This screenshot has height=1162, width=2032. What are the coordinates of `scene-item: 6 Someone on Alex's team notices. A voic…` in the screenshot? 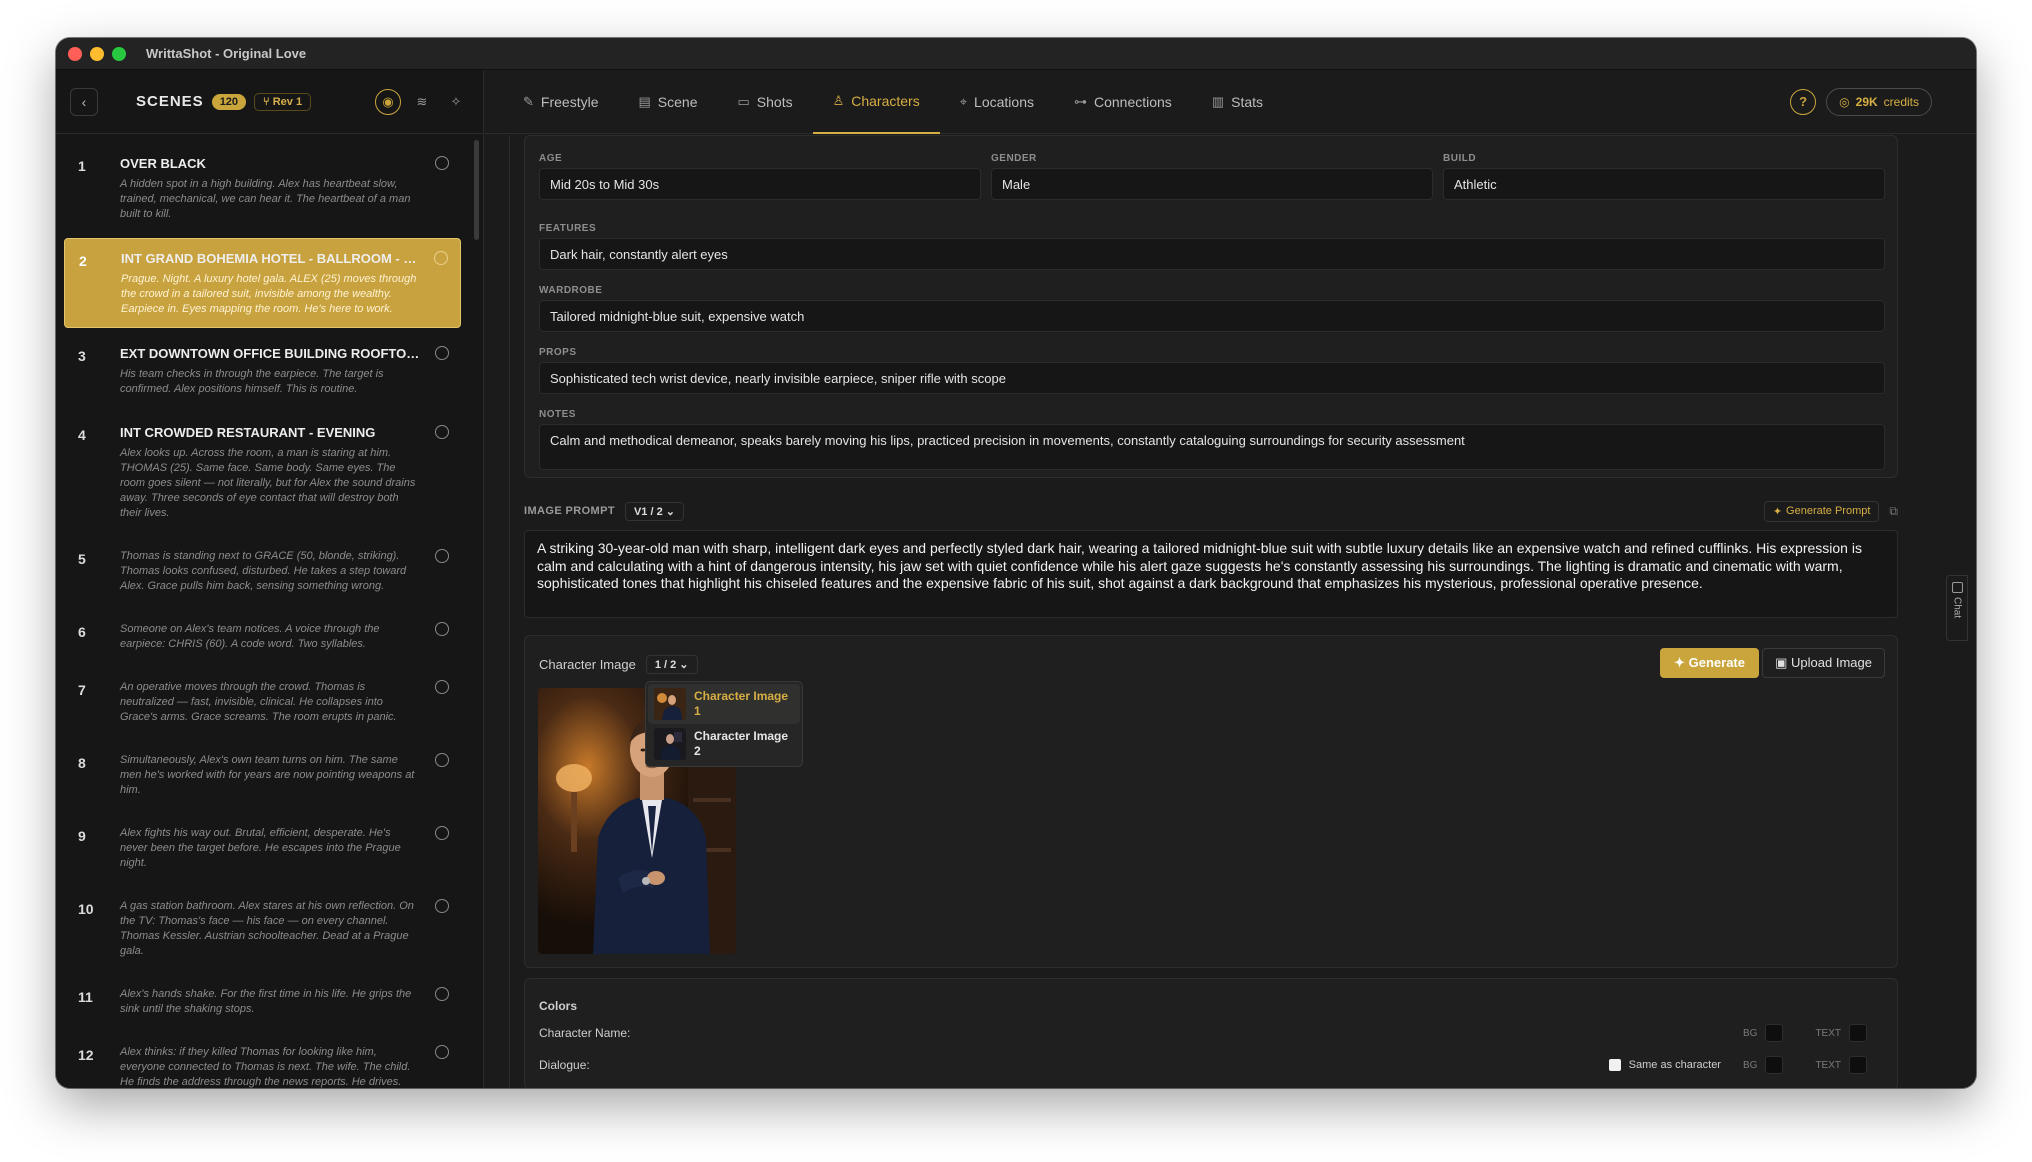 It's located at (262, 636).